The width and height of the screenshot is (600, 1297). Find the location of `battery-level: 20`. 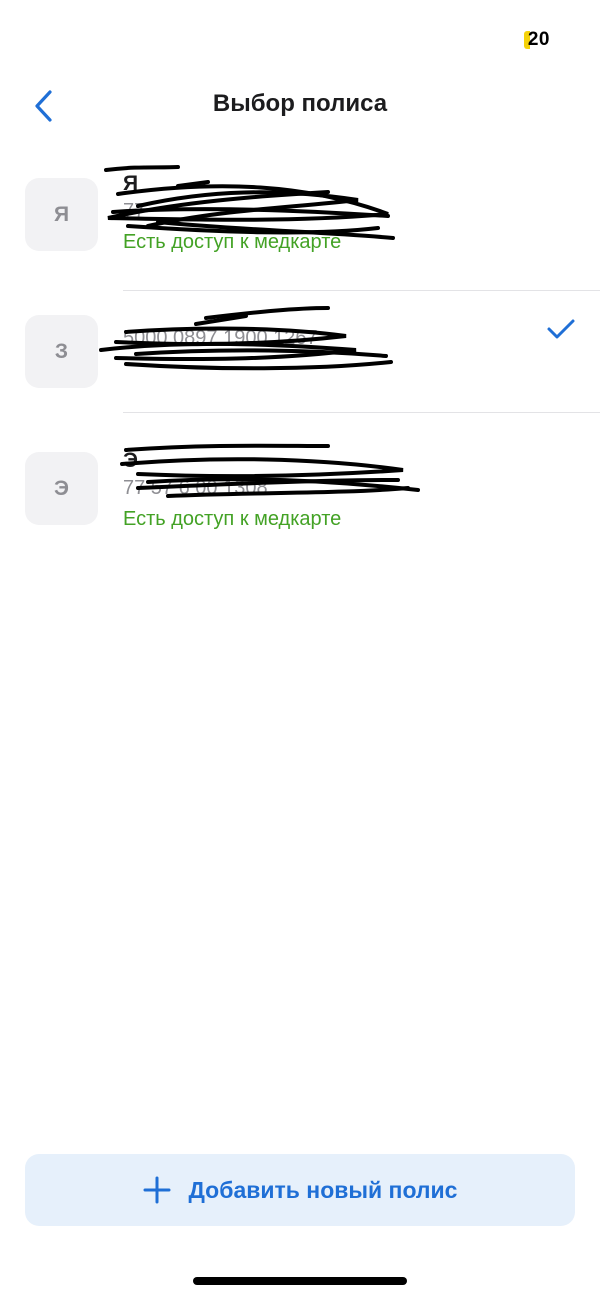

battery-level: 20 is located at coordinates (538, 39).